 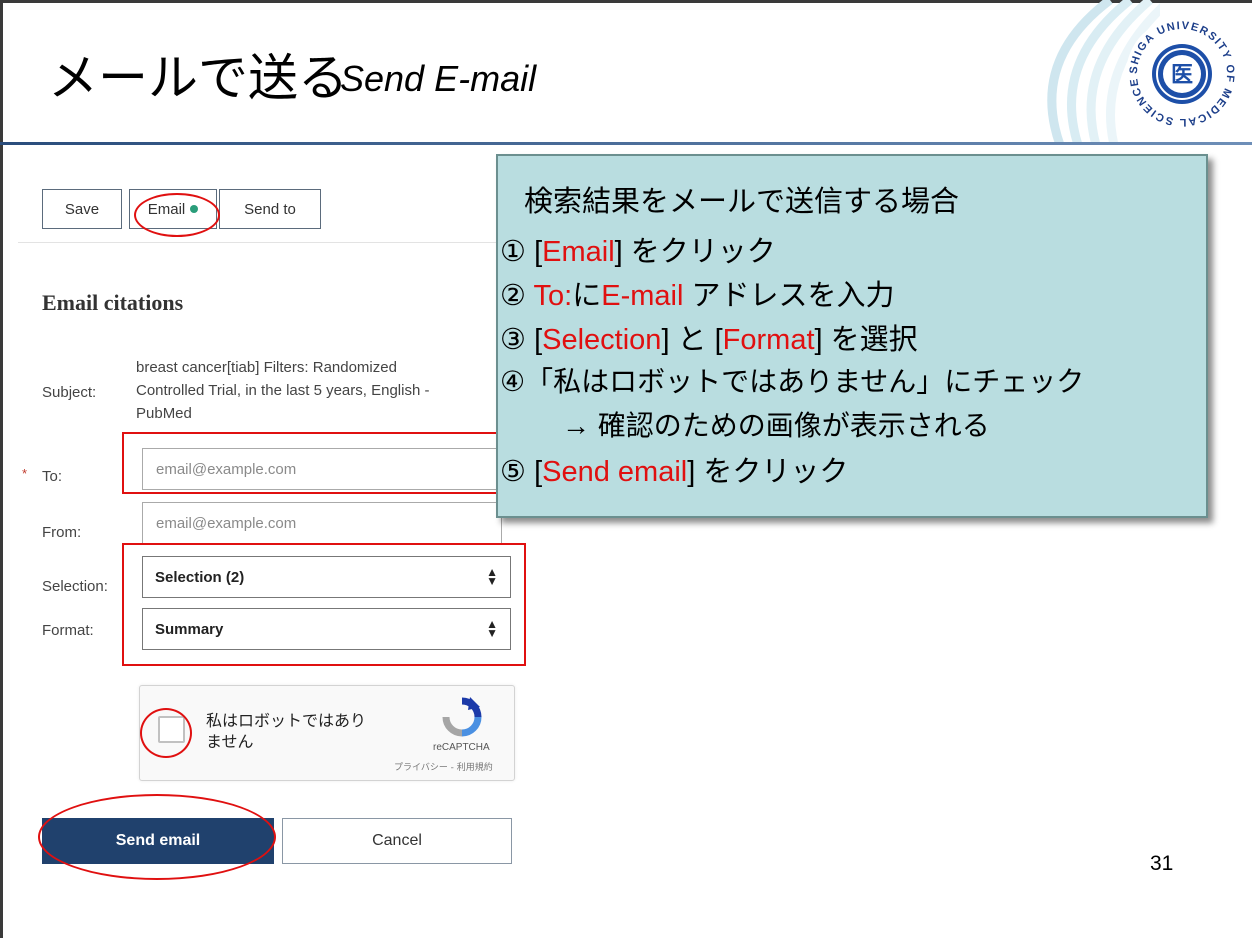 I want to click on email-highlight-oval, so click(x=177, y=215).